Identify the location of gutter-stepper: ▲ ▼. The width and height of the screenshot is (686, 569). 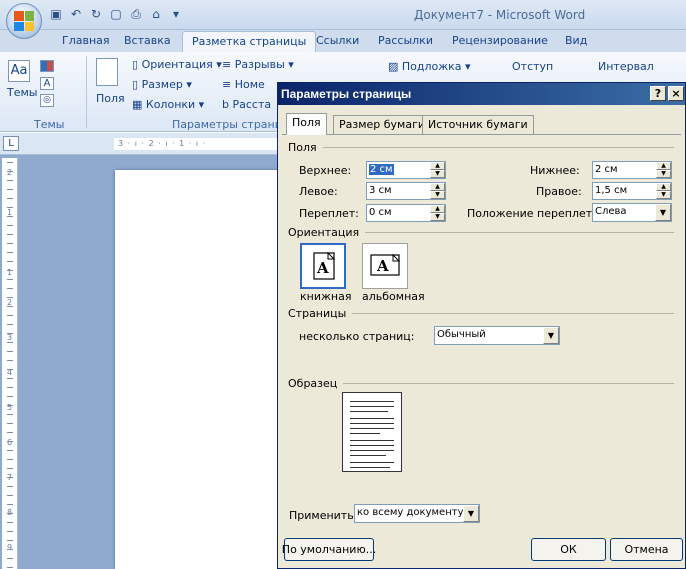
(437, 213).